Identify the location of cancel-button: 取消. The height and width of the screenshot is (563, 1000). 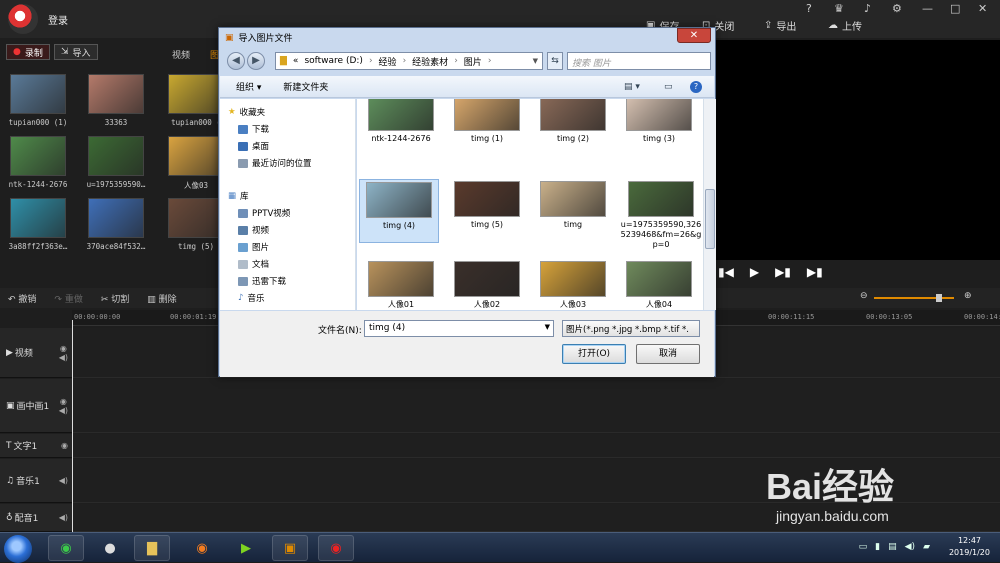
(668, 354).